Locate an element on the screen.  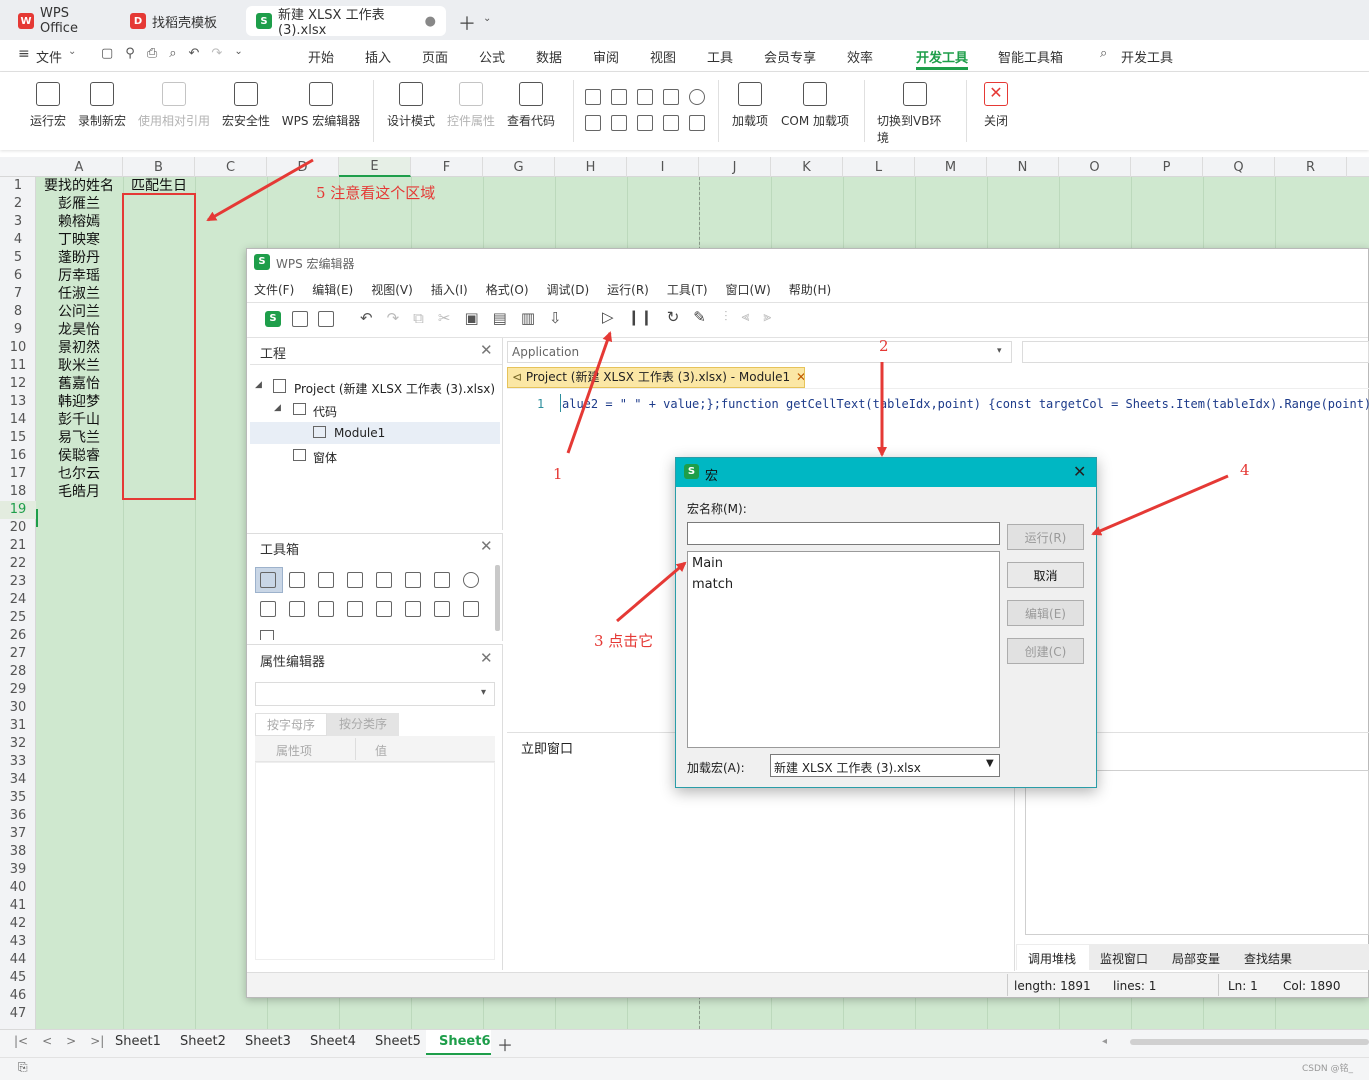
annotation-4: 4 is located at coordinates (1245, 470).